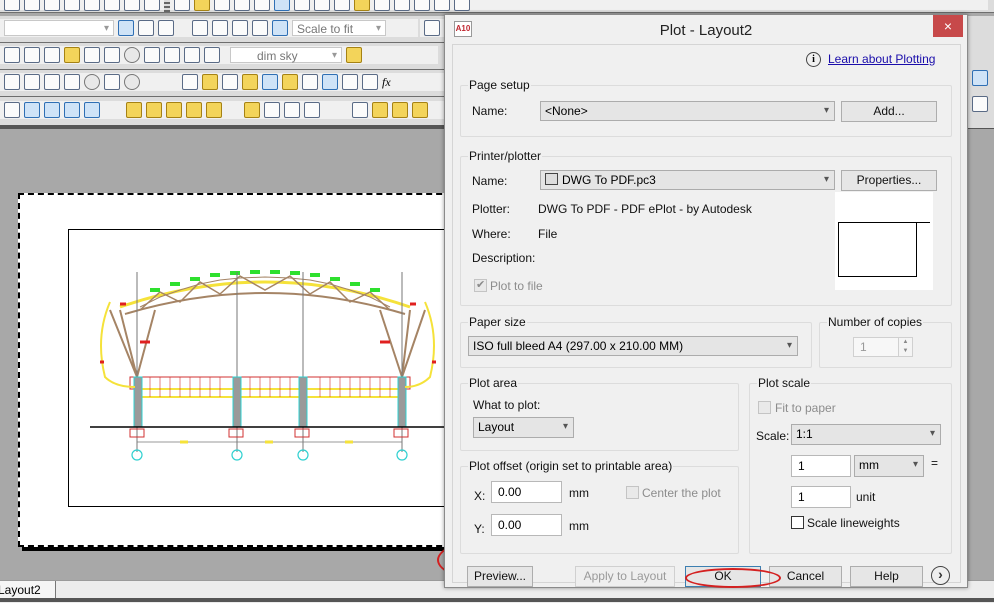  Describe the element at coordinates (286, 55) in the screenshot. I see `dimstyle-combo: dim sky ▾` at that location.